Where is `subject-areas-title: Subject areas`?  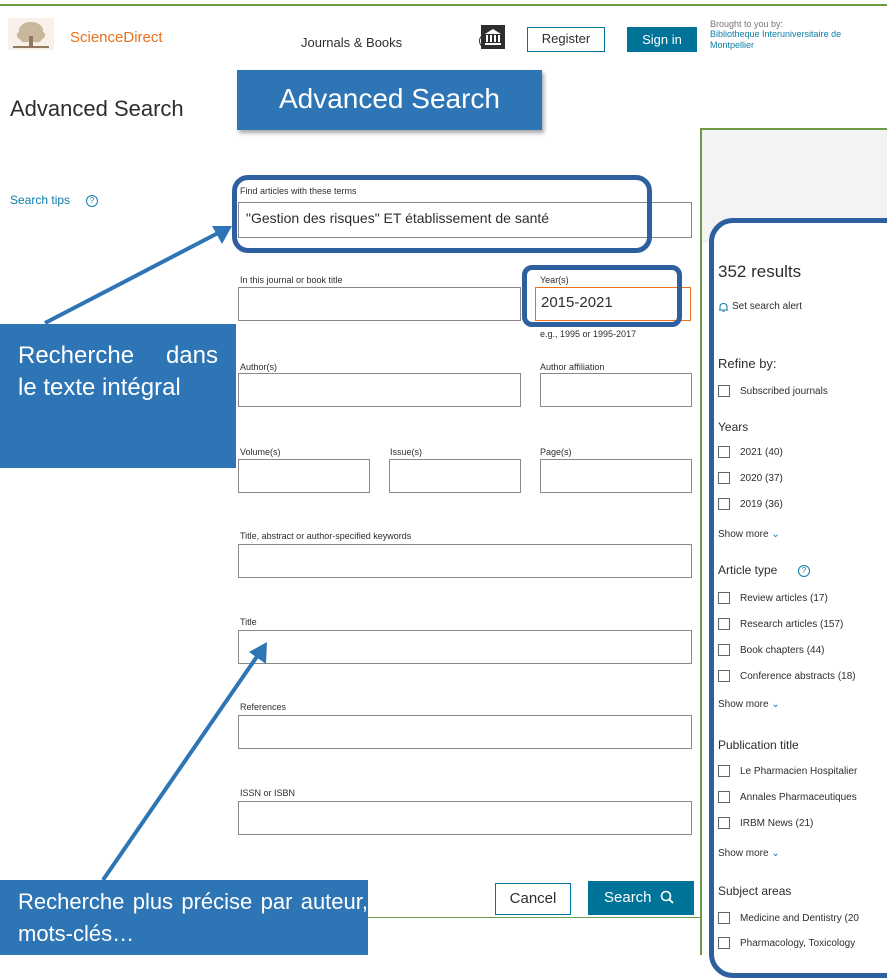 subject-areas-title: Subject areas is located at coordinates (755, 891).